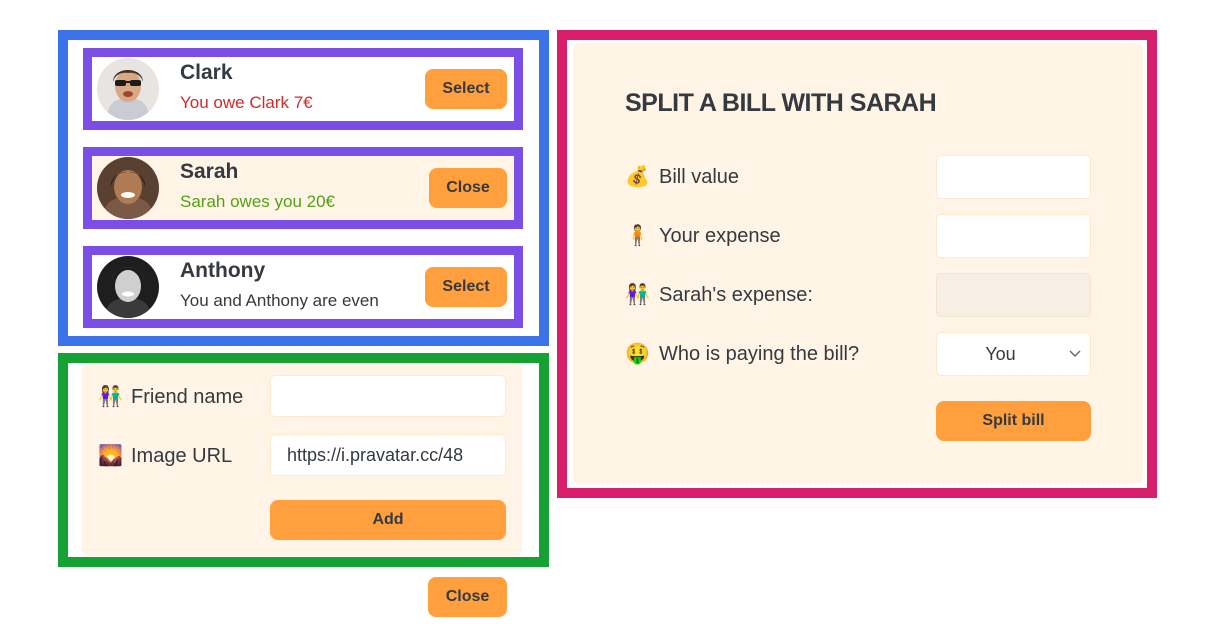  Describe the element at coordinates (1013, 421) in the screenshot. I see `split-bill-button: Split bill` at that location.